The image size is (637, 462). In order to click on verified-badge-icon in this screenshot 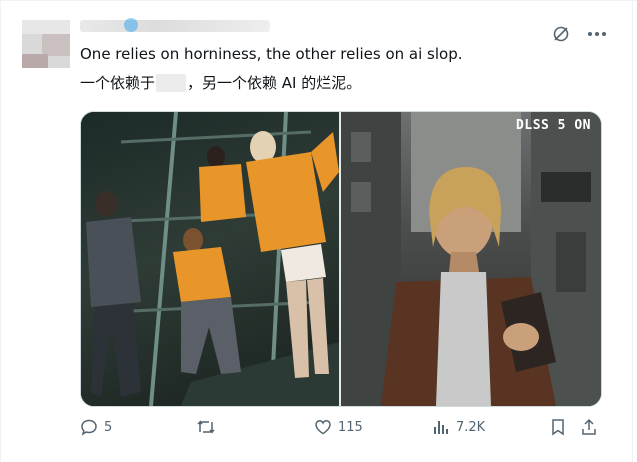, I will do `click(131, 25)`.